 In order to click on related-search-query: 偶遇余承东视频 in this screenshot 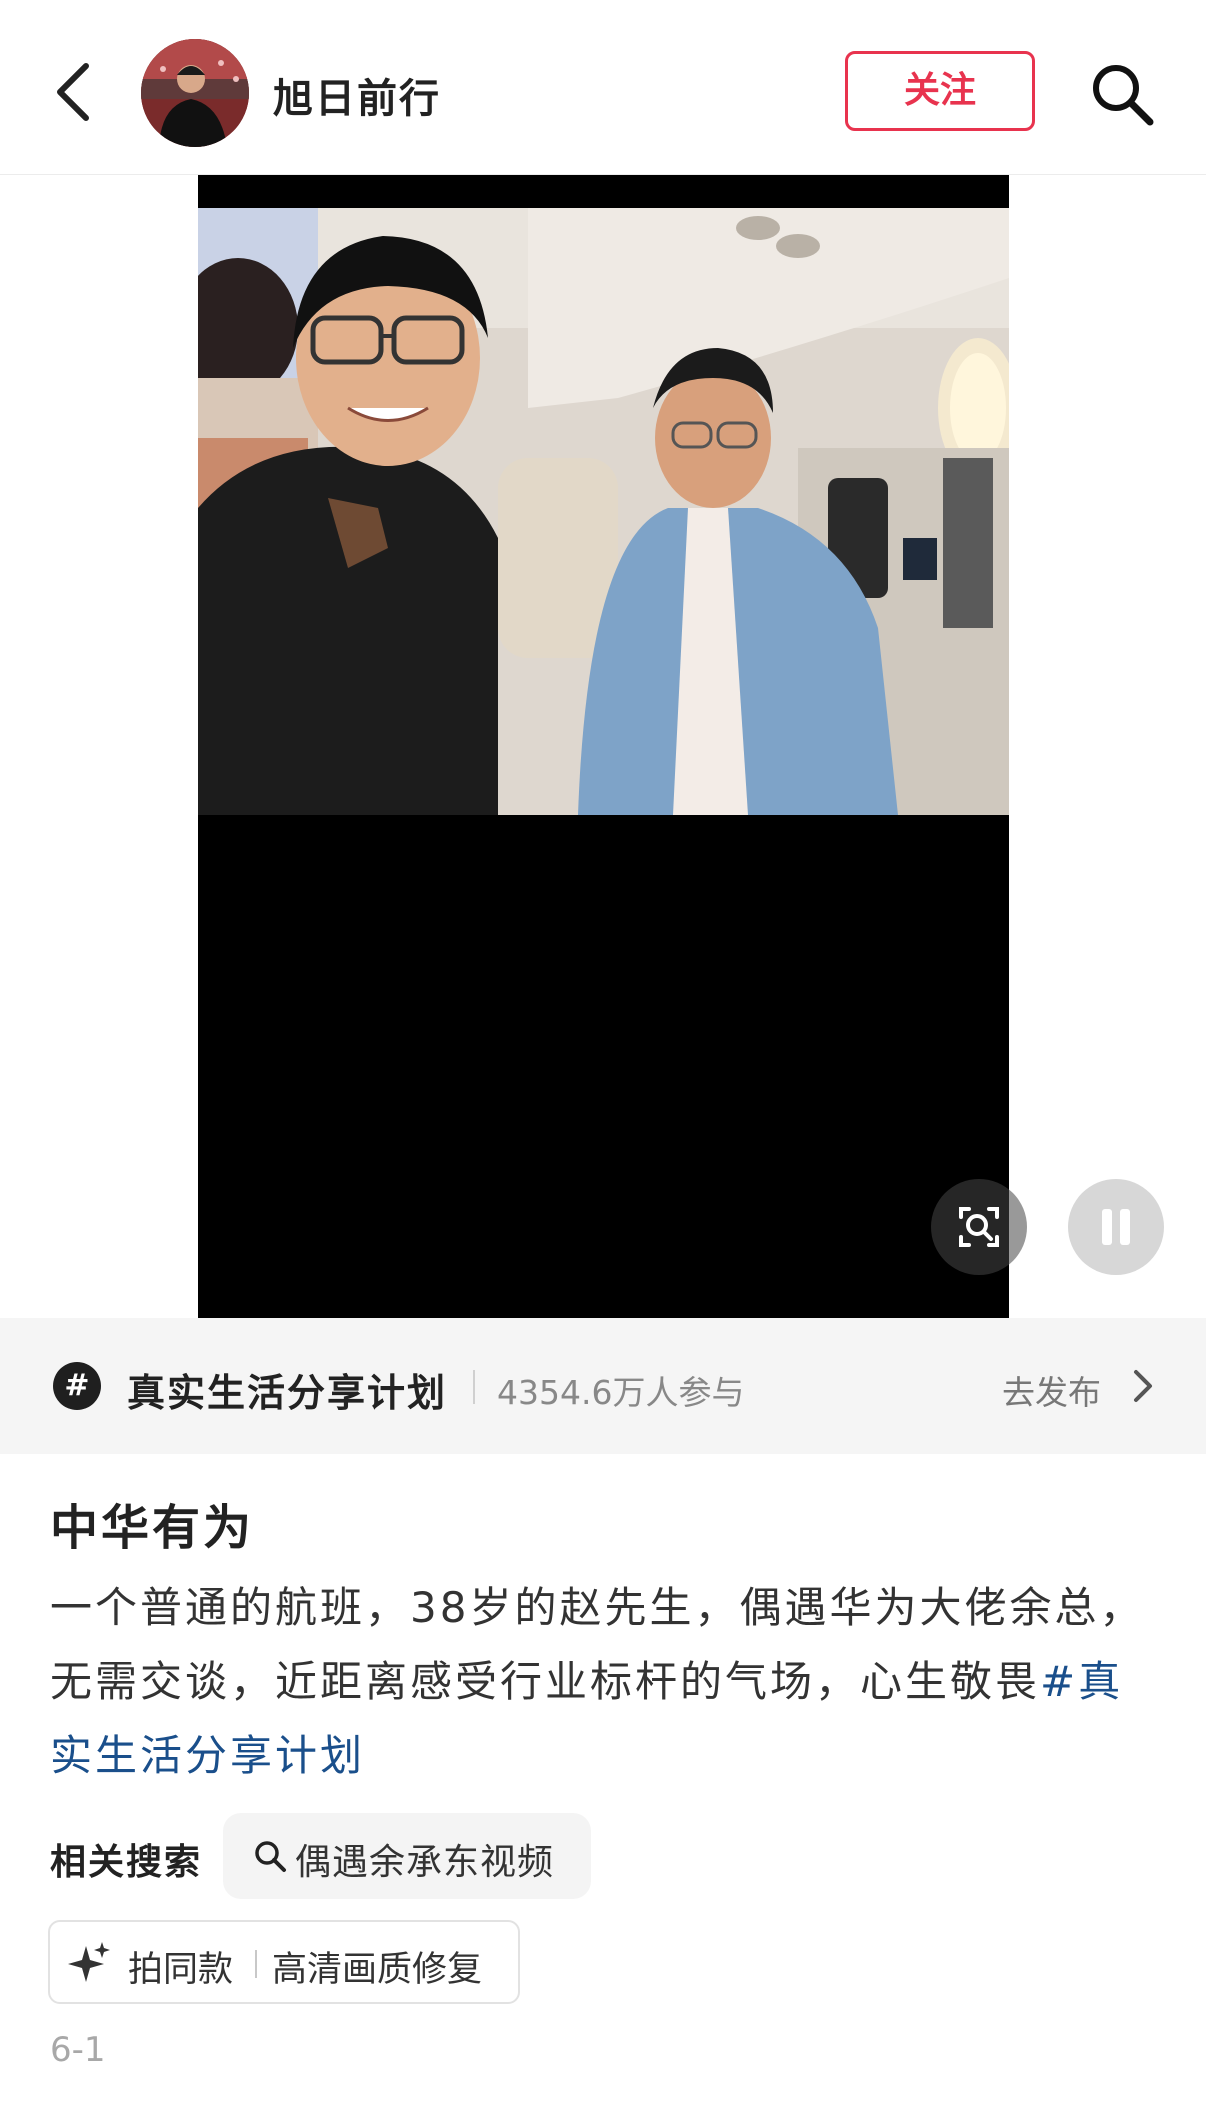, I will do `click(425, 1862)`.